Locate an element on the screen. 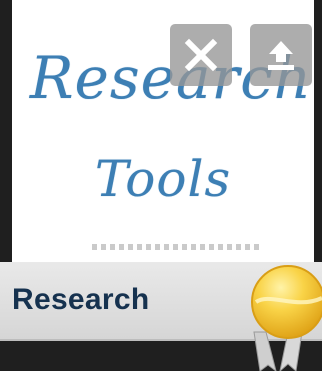  upload-icon is located at coordinates (281, 55).